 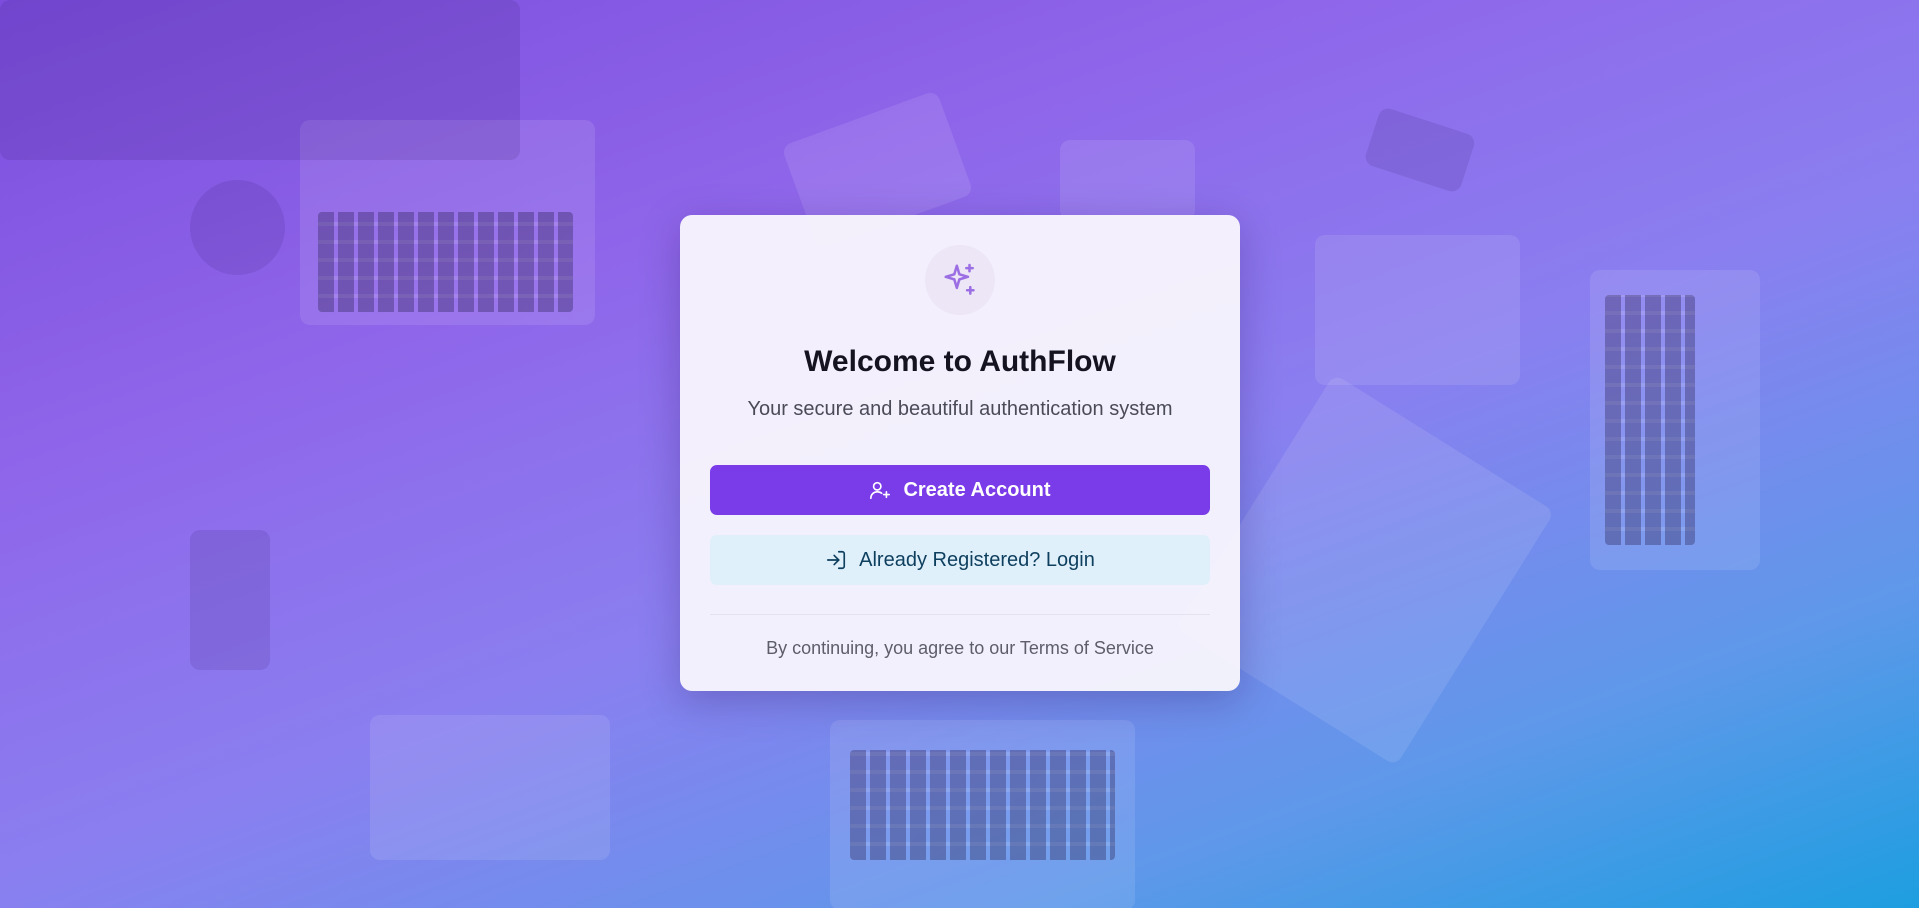 I want to click on logo-badge, so click(x=960, y=280).